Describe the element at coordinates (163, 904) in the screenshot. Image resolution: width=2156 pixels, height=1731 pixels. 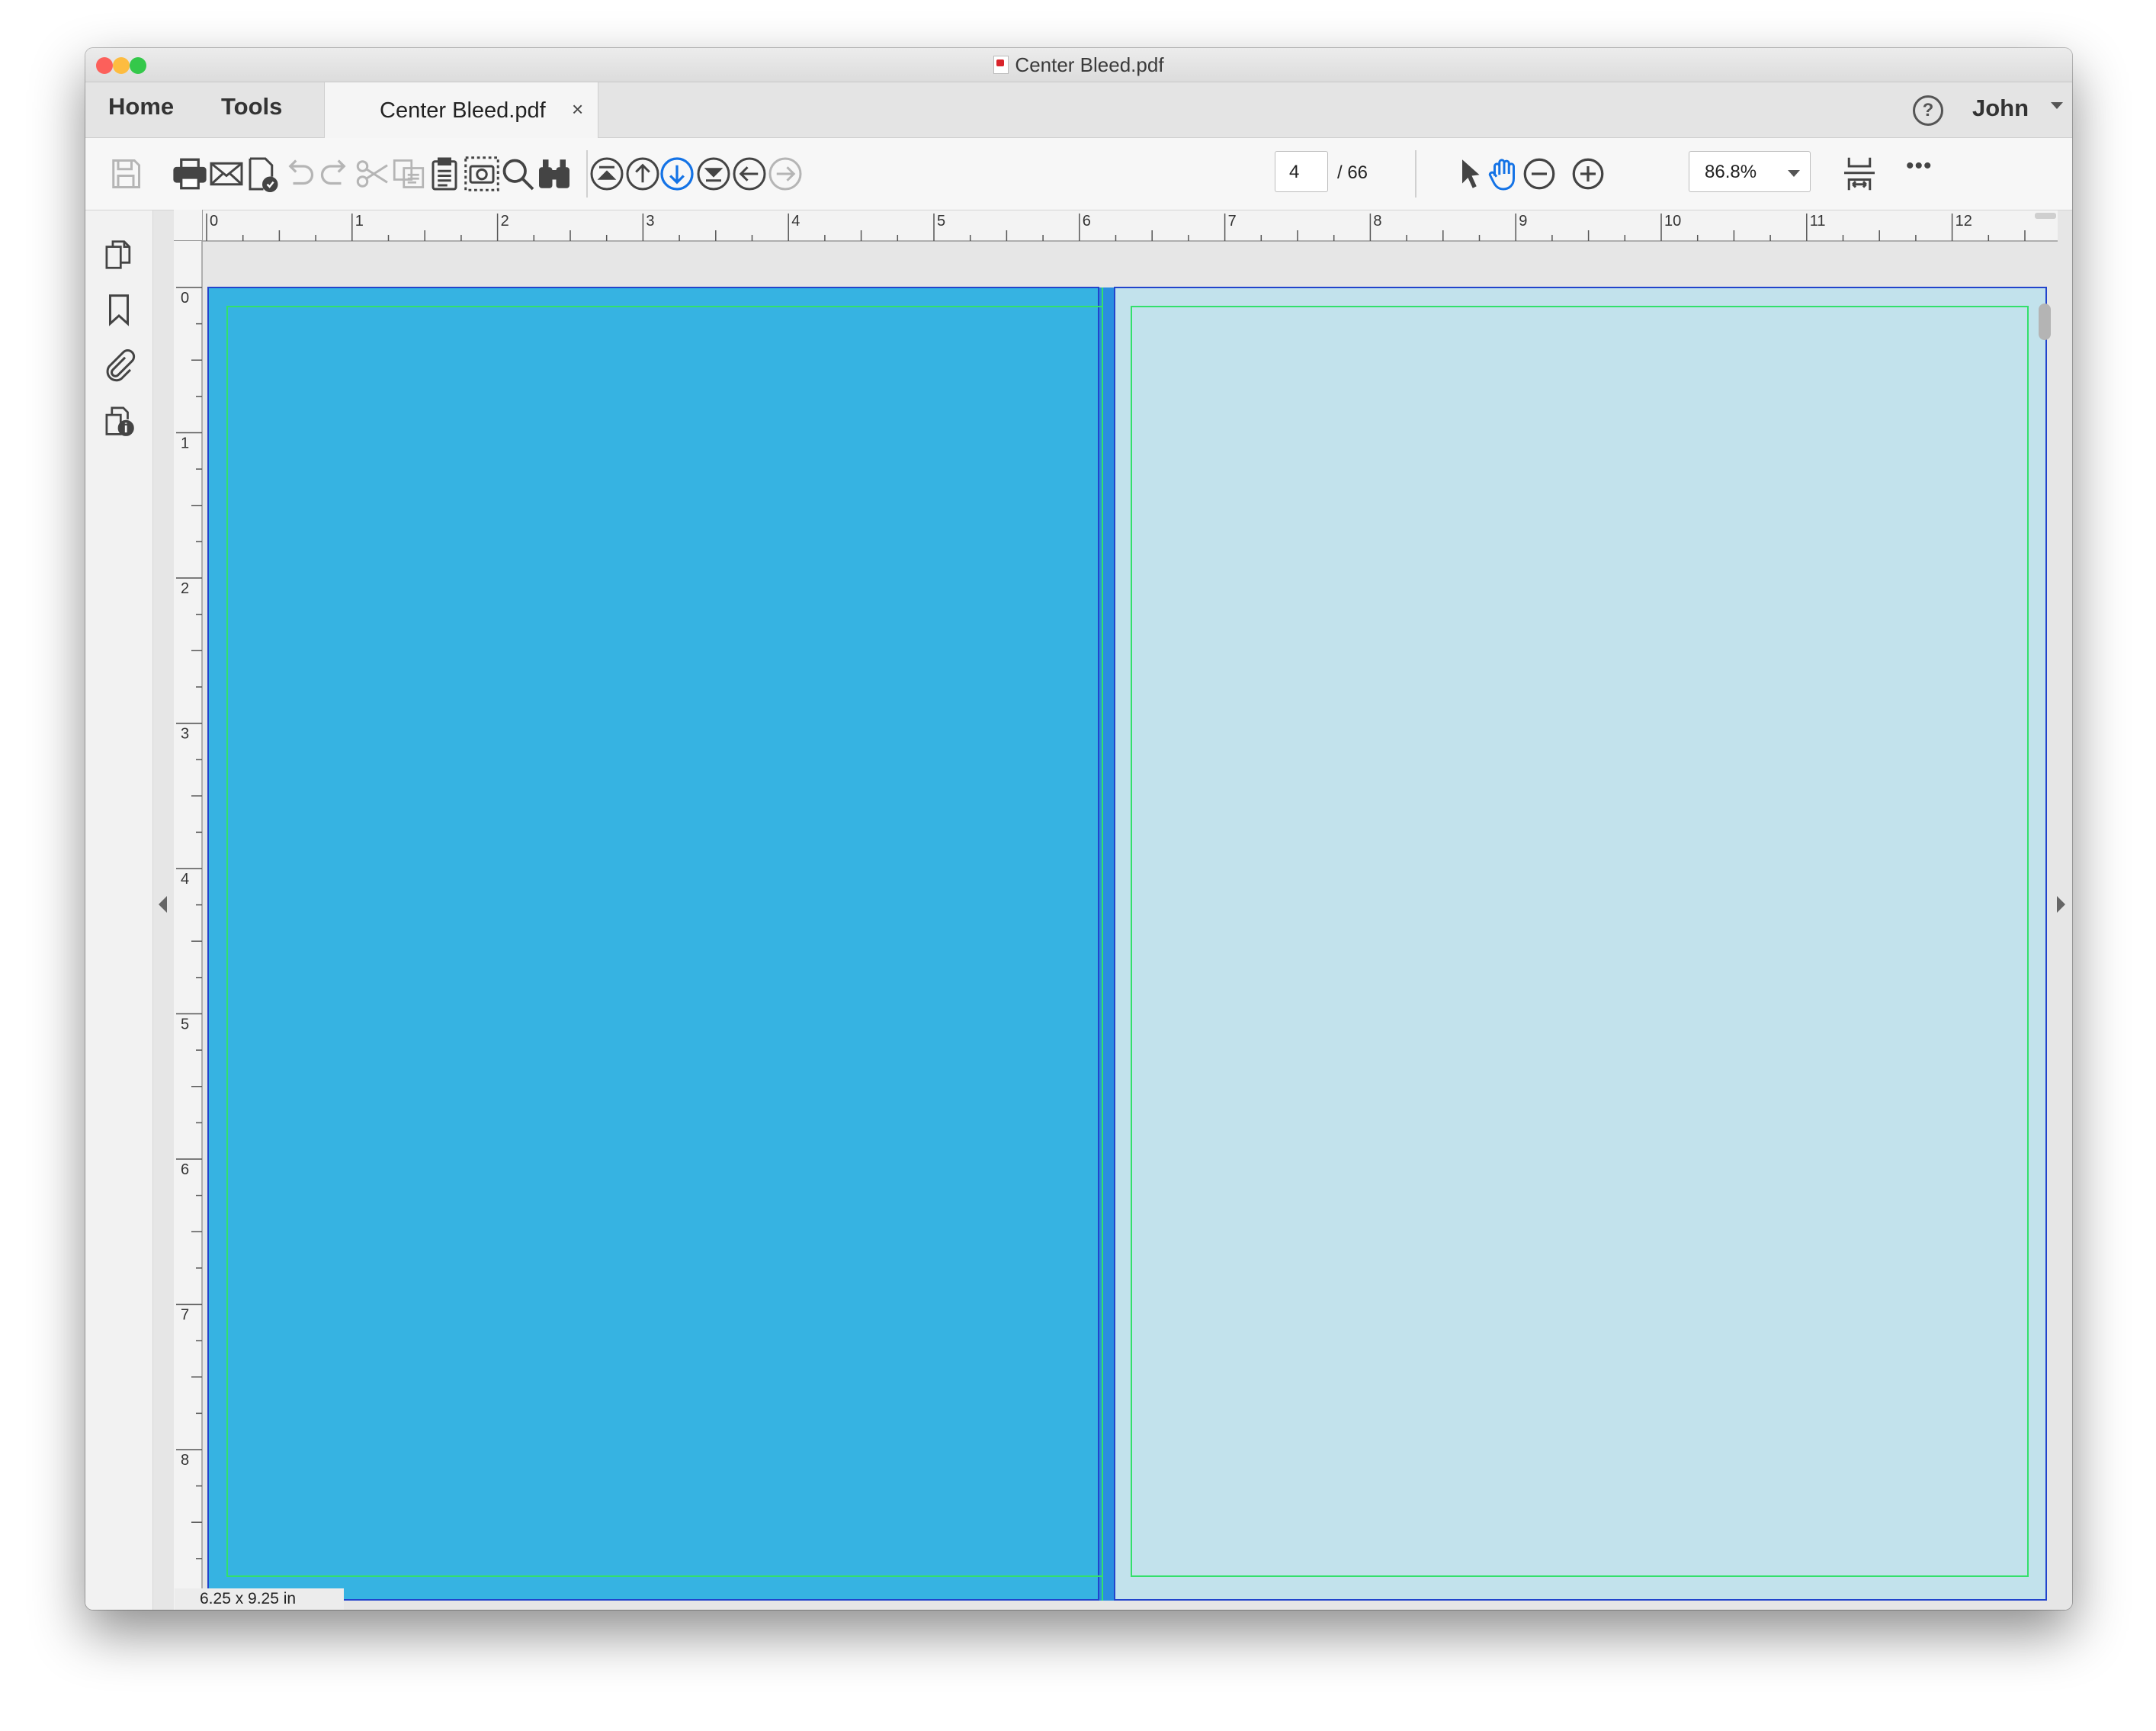
I see `collapse-left-pane-icon` at that location.